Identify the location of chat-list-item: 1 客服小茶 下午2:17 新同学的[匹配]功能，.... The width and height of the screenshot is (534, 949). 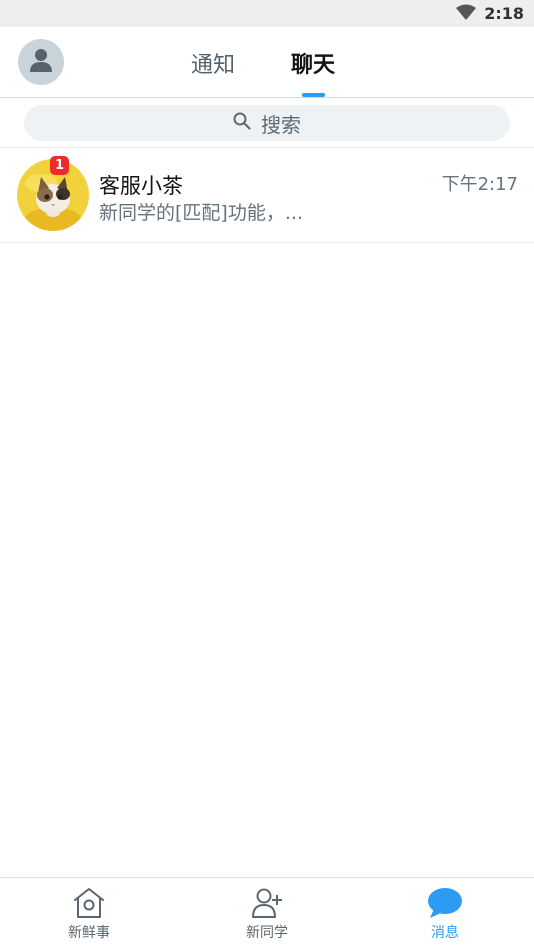
(267, 195).